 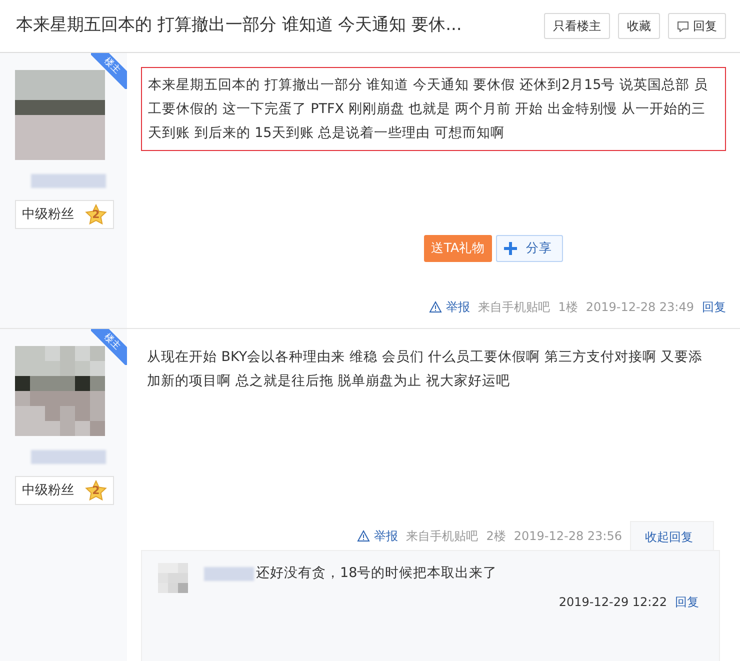 I want to click on post-text: 从现在开始 BKY会以各种理由来 维稳 会员们 什么员工要休假啊 第三方支付对接啊 又要添加新的项目啊 总之就是往后拖 脱单崩盘为止 祝大家好运吧, so click(x=425, y=369).